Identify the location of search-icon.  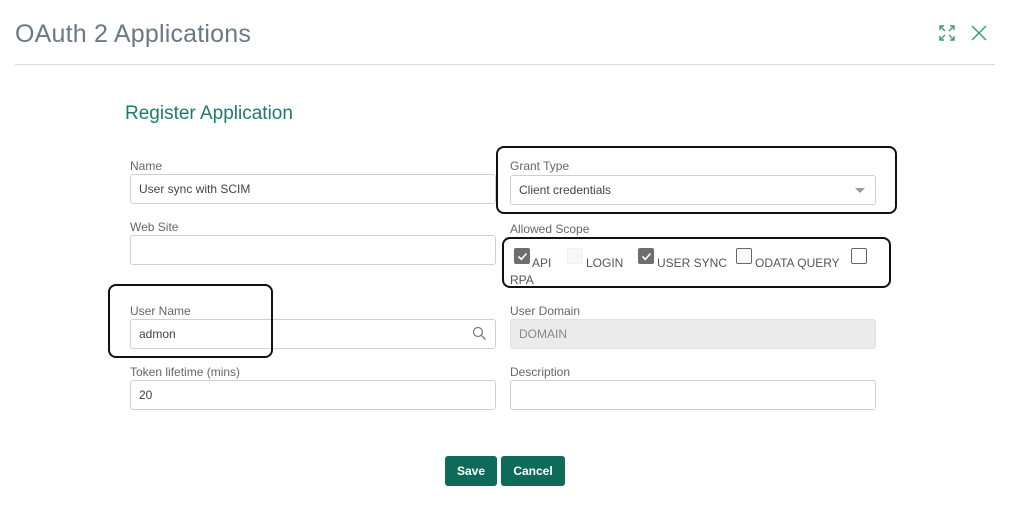
(479, 333).